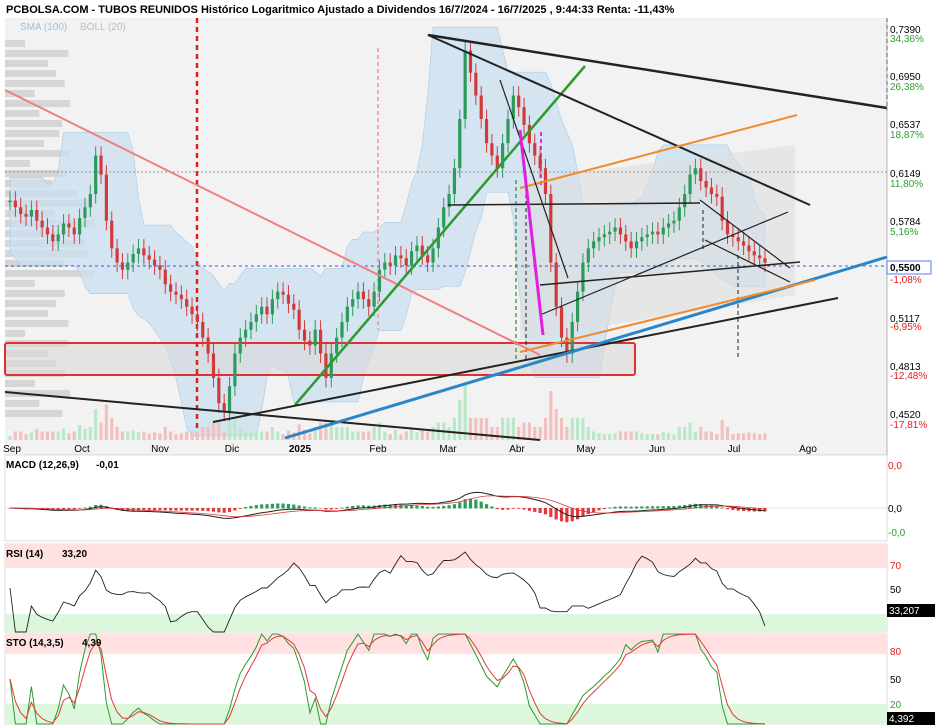 This screenshot has height=726, width=935. What do you see at coordinates (905, 268) in the screenshot?
I see `current-price-label: 0,5500` at bounding box center [905, 268].